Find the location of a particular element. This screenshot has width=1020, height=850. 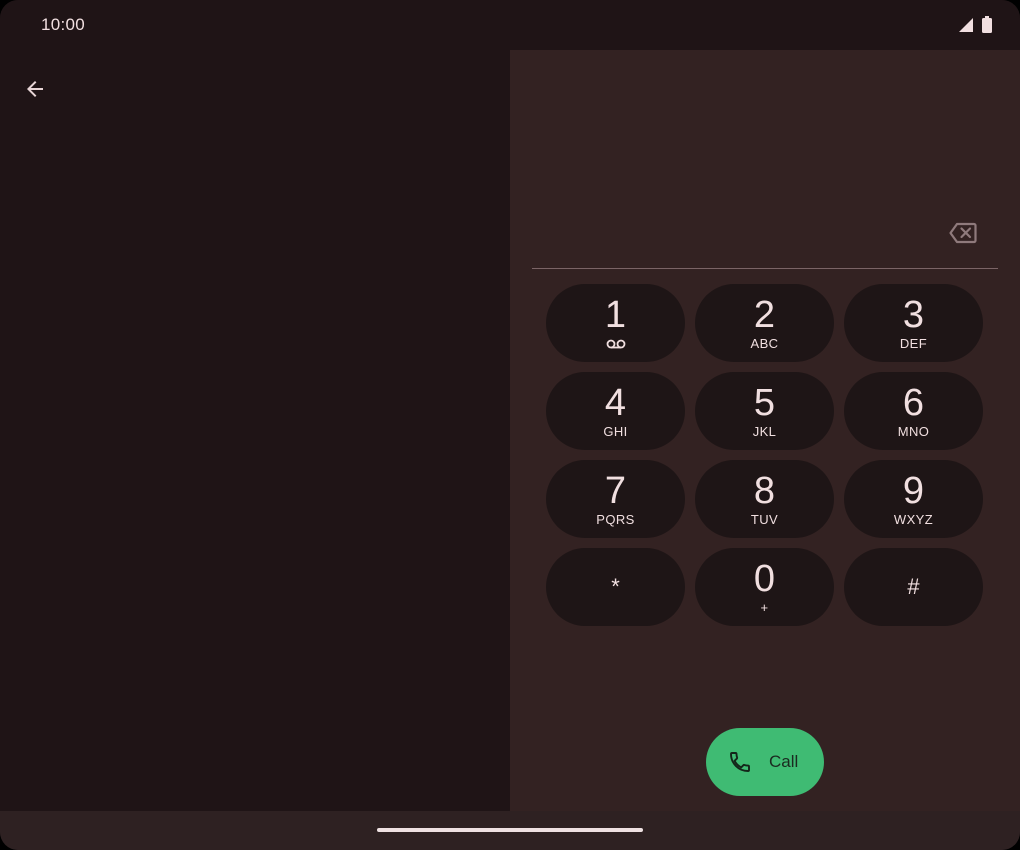

backspace-icon is located at coordinates (963, 235).